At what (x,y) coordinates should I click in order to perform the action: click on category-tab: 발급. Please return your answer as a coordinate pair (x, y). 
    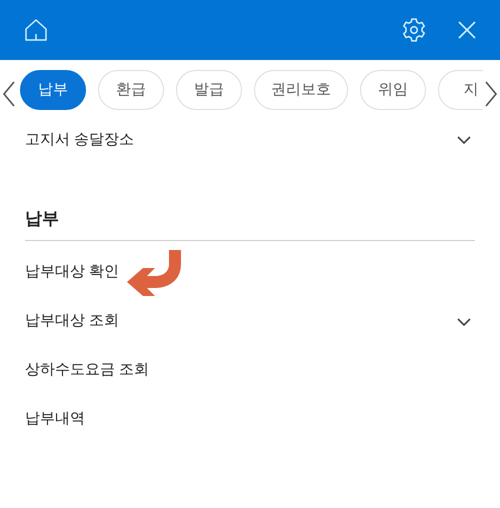
    Looking at the image, I should click on (209, 90).